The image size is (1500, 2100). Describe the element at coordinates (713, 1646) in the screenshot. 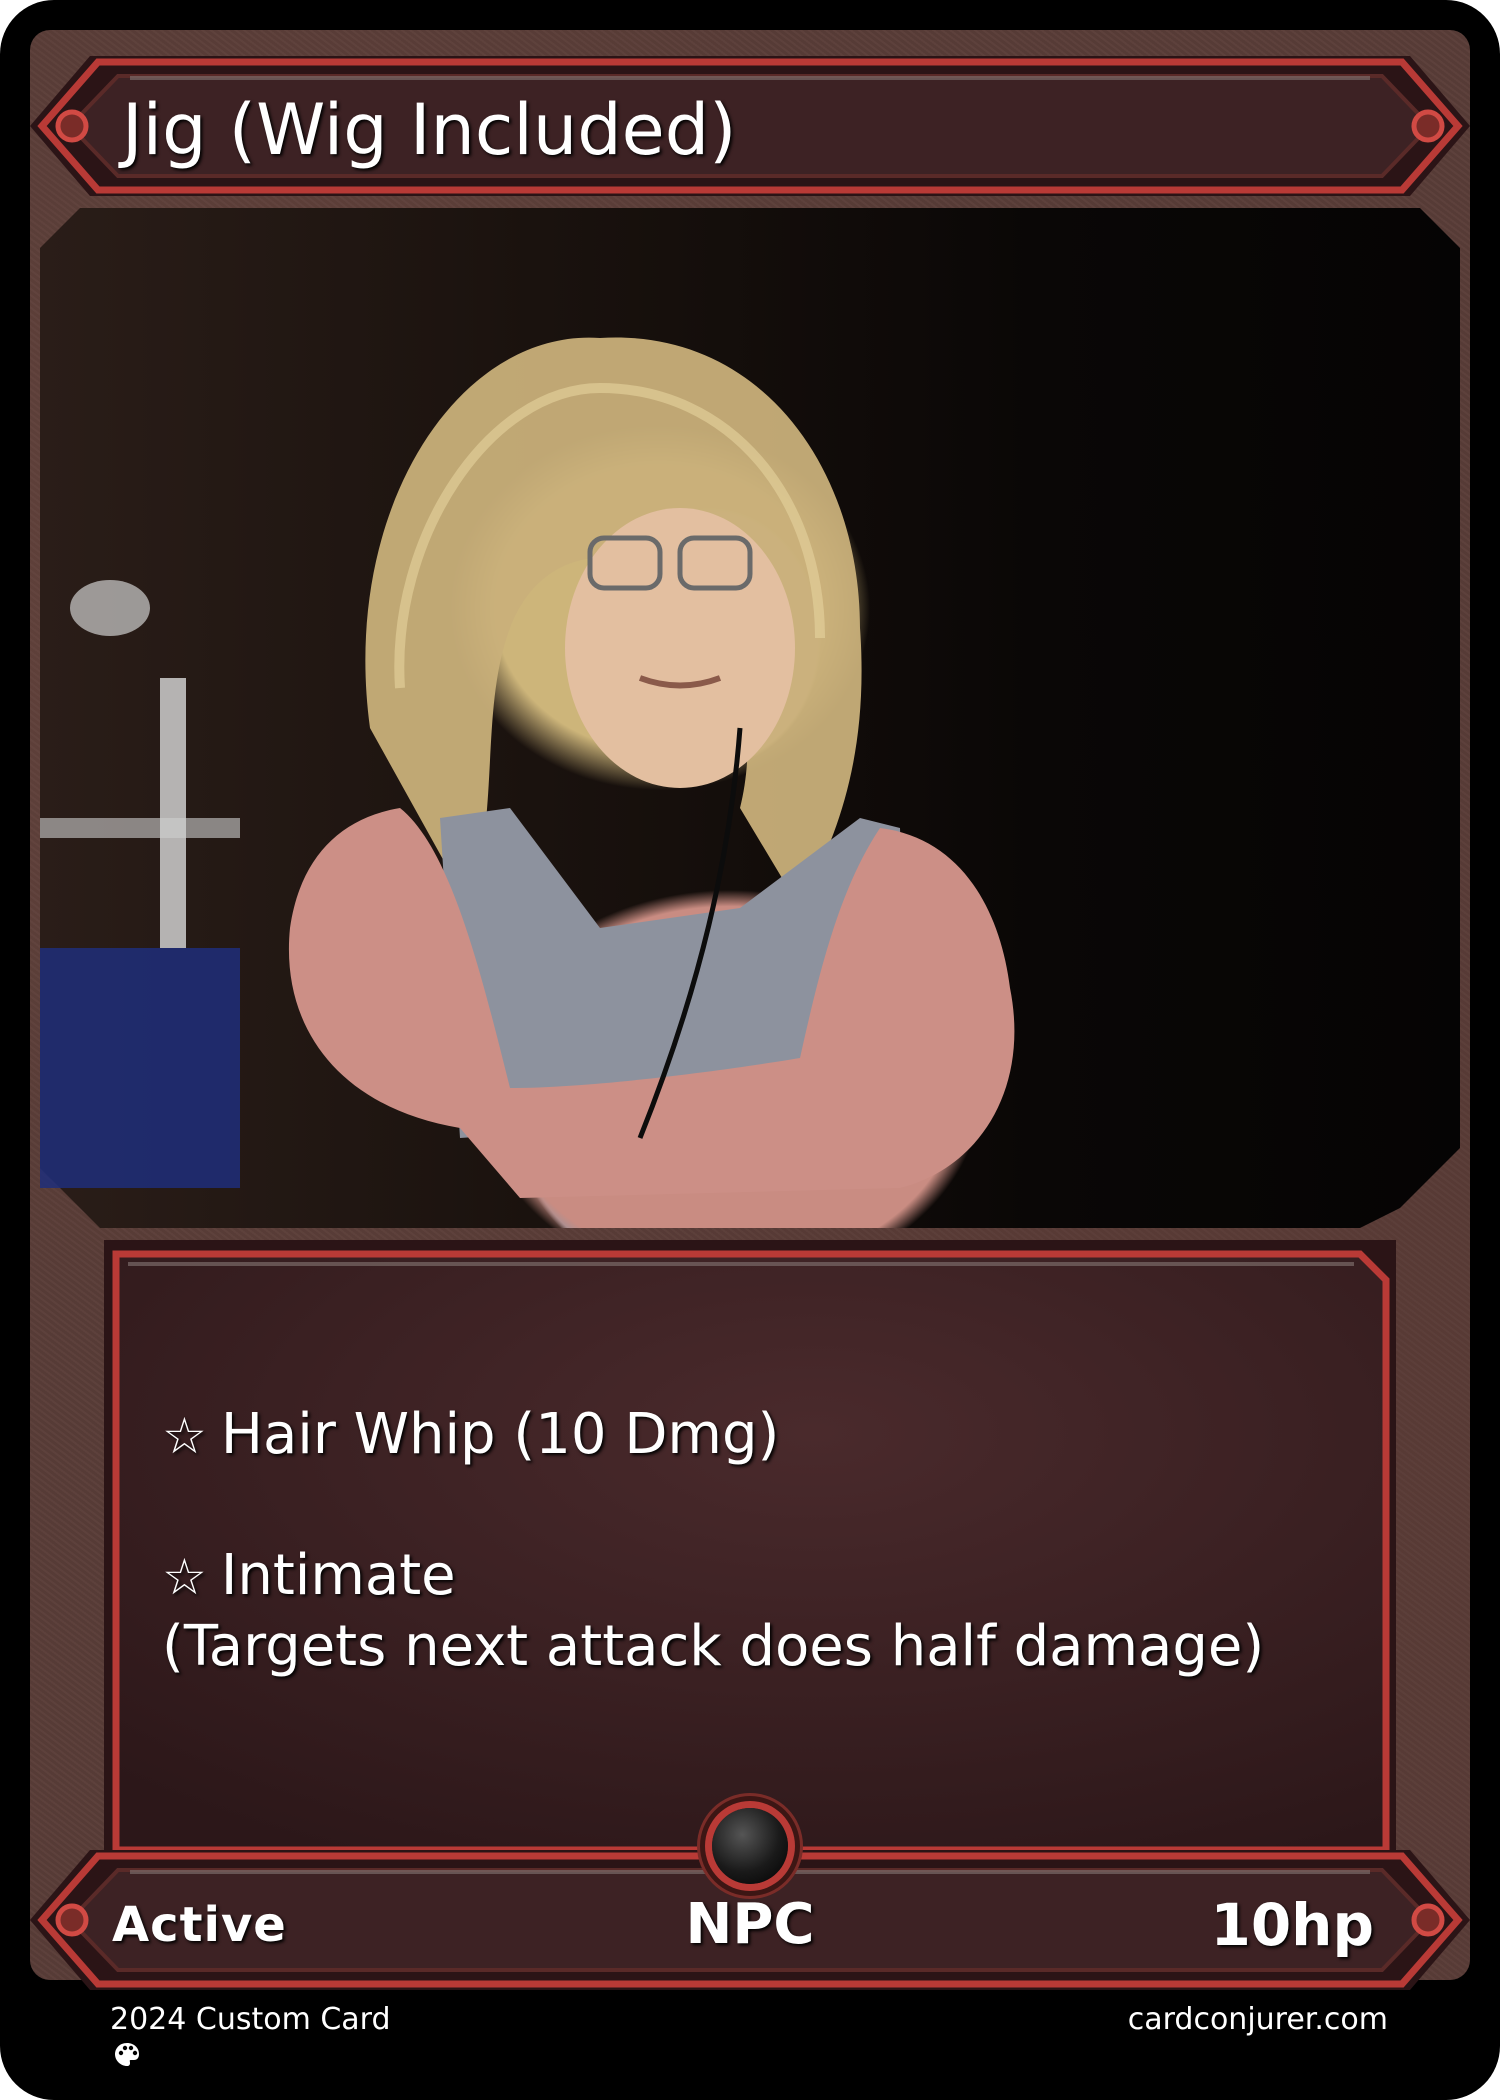

I see `ability-note: (Targets next attack does half damage)` at that location.